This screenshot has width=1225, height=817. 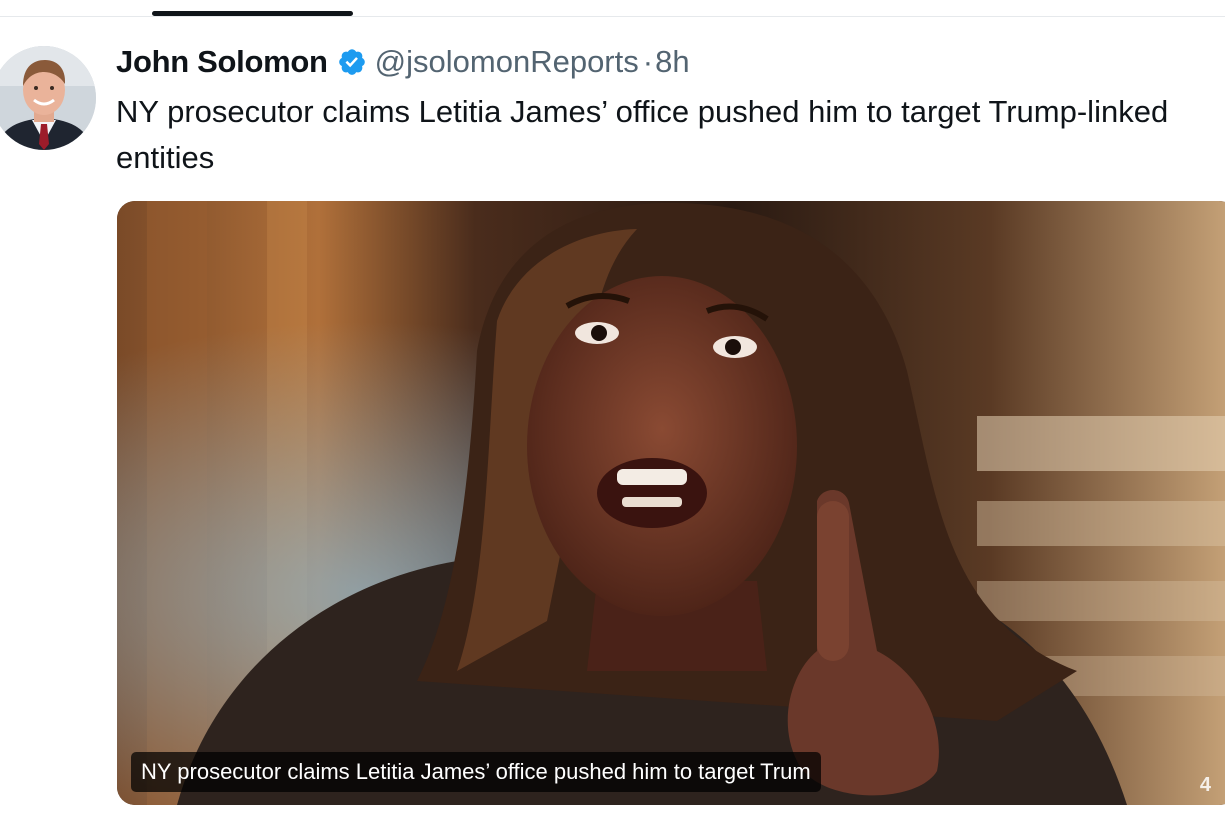 I want to click on verified-badge-icon, so click(x=352, y=62).